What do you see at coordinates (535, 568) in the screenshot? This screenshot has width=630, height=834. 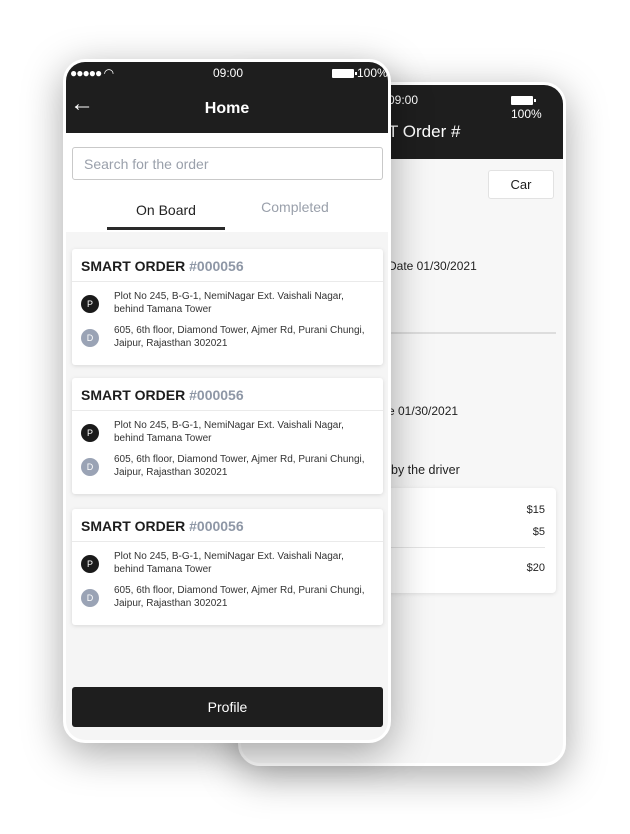 I see `total-price: $20` at bounding box center [535, 568].